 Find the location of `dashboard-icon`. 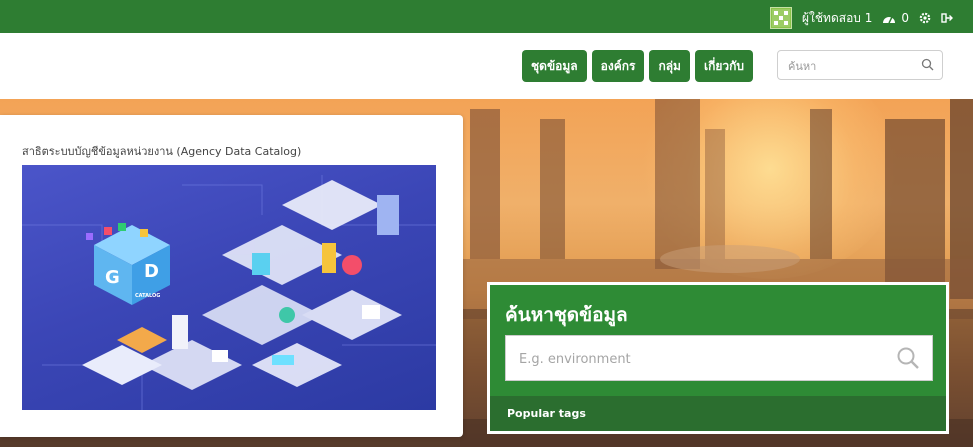

dashboard-icon is located at coordinates (889, 20).